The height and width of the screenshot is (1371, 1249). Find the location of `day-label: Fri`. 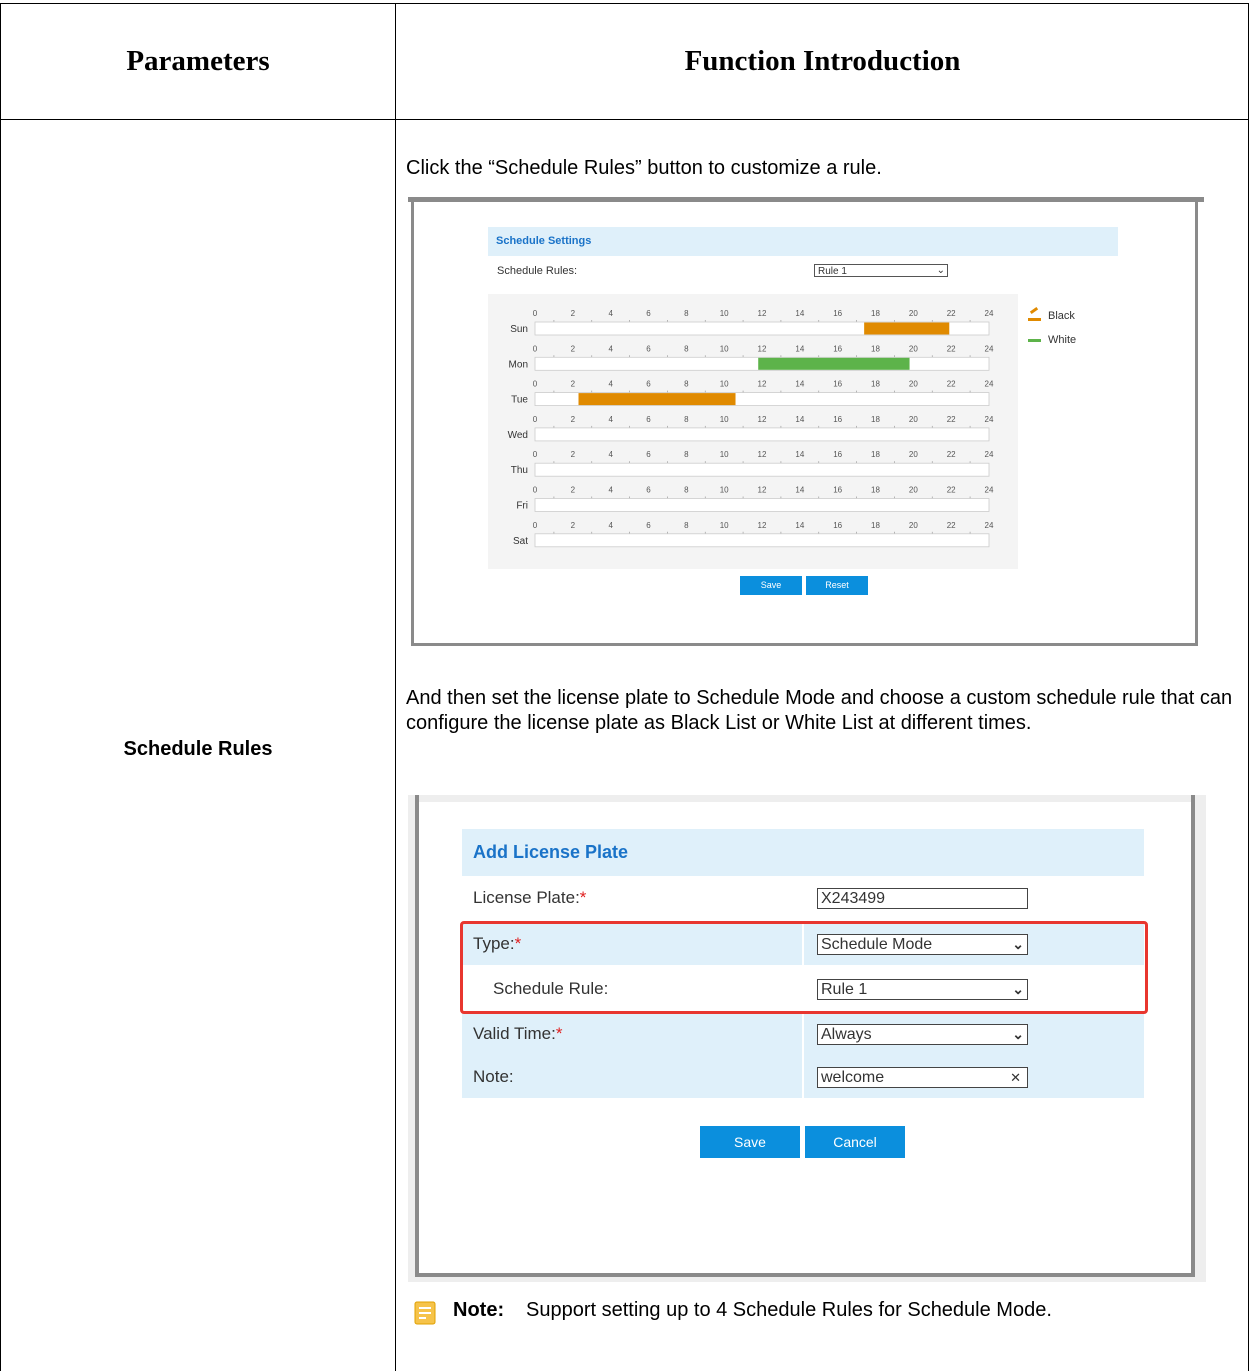

day-label: Fri is located at coordinates (522, 506).